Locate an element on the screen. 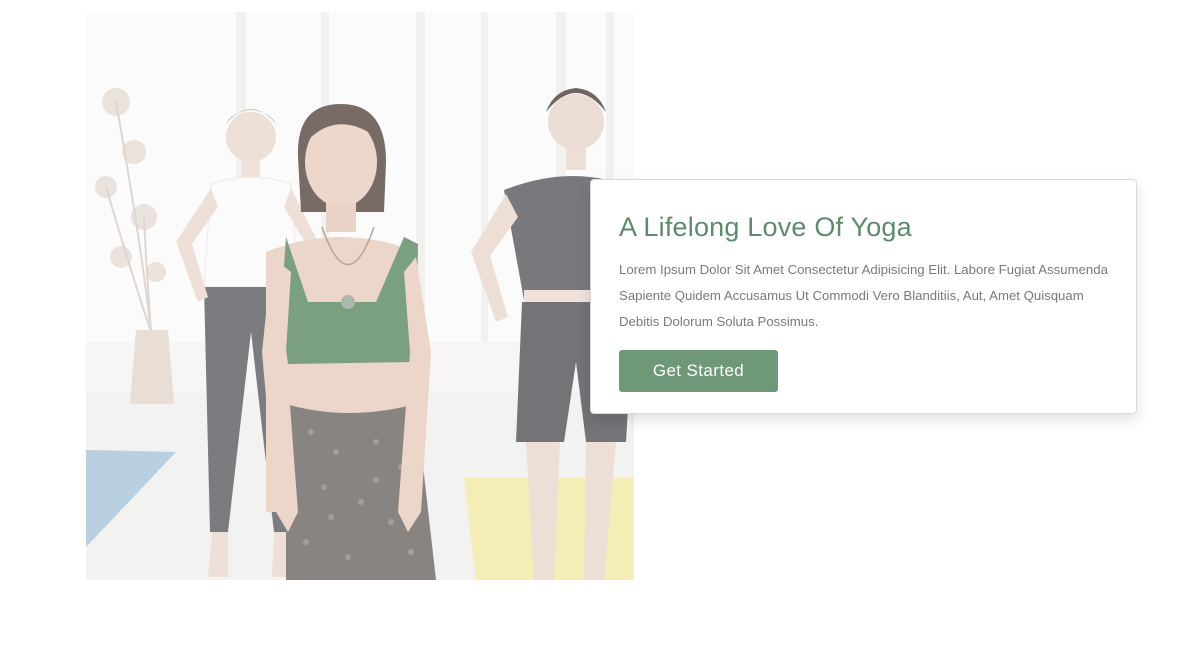  card-title: A Lifelong Love Of Yoga is located at coordinates (765, 227).